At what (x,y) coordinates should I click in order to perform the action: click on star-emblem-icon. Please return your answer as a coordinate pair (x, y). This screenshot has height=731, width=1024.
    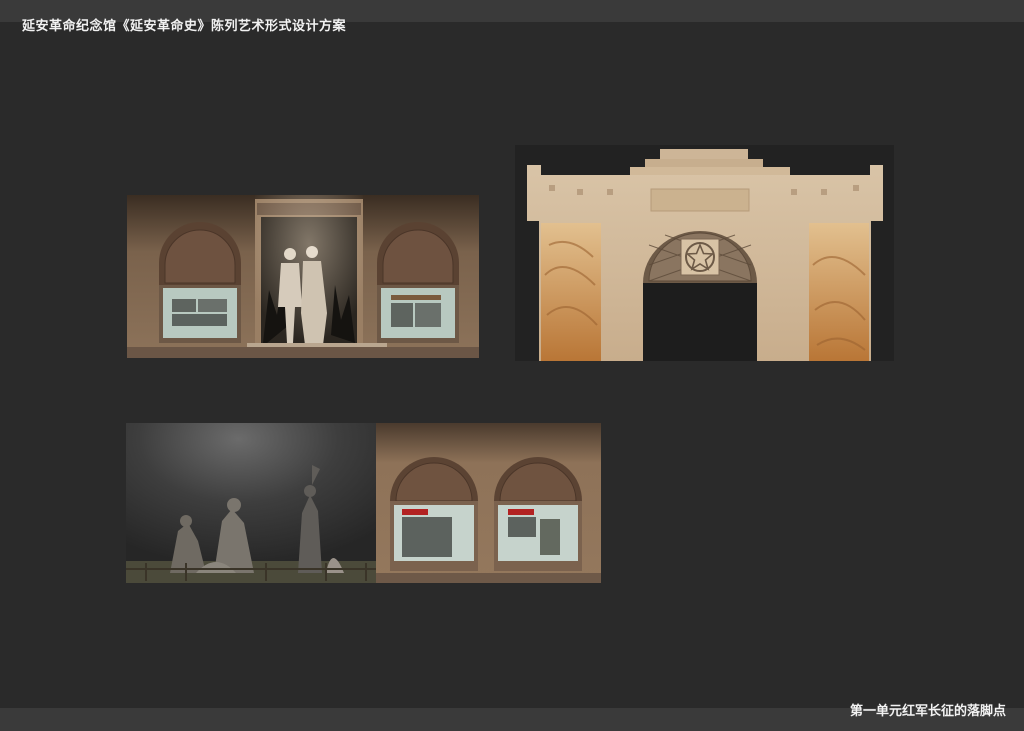
    Looking at the image, I should click on (700, 257).